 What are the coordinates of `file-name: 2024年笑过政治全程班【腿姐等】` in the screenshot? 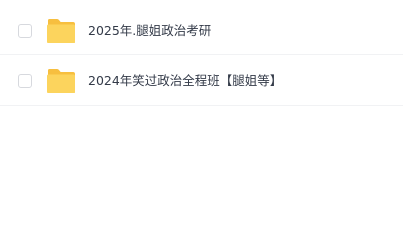 It's located at (185, 81).